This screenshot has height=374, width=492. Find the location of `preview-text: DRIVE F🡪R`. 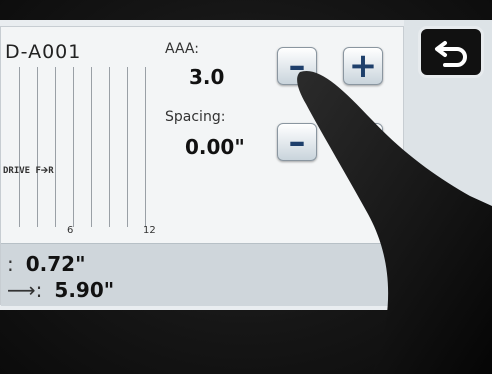

preview-text: DRIVE F🡪R is located at coordinates (28, 171).